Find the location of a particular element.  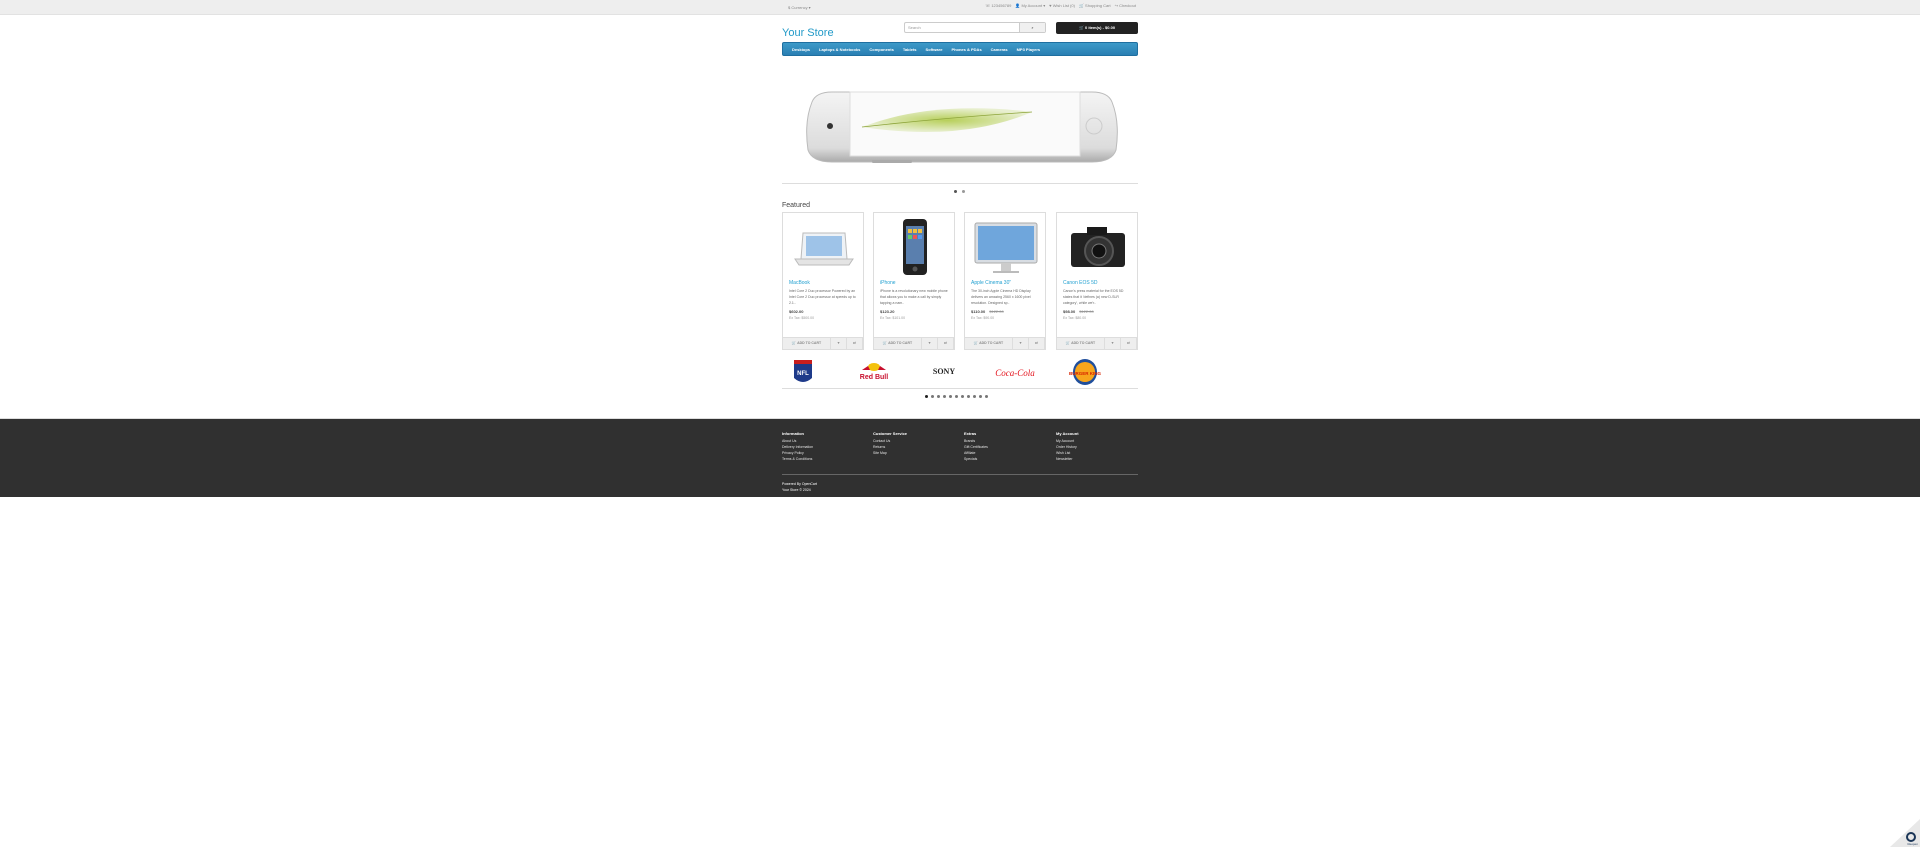

canon-camera-image is located at coordinates (1098, 247).